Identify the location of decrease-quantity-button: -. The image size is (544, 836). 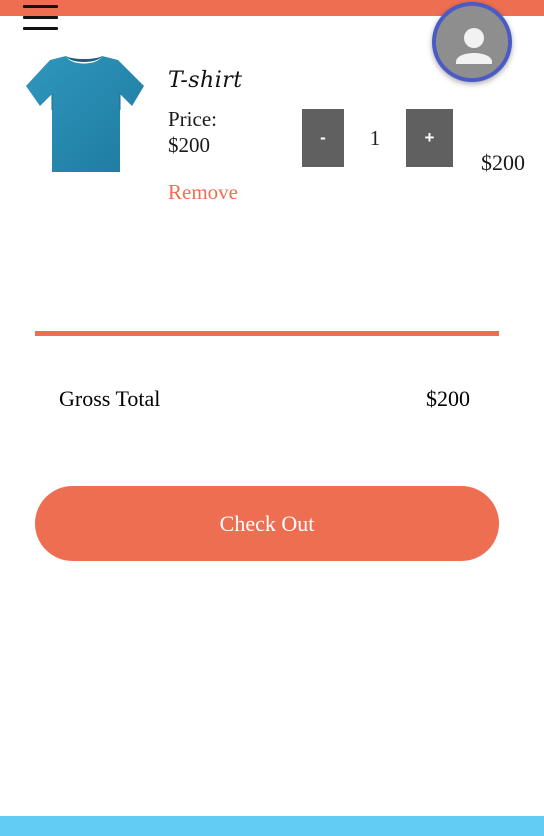
(323, 138).